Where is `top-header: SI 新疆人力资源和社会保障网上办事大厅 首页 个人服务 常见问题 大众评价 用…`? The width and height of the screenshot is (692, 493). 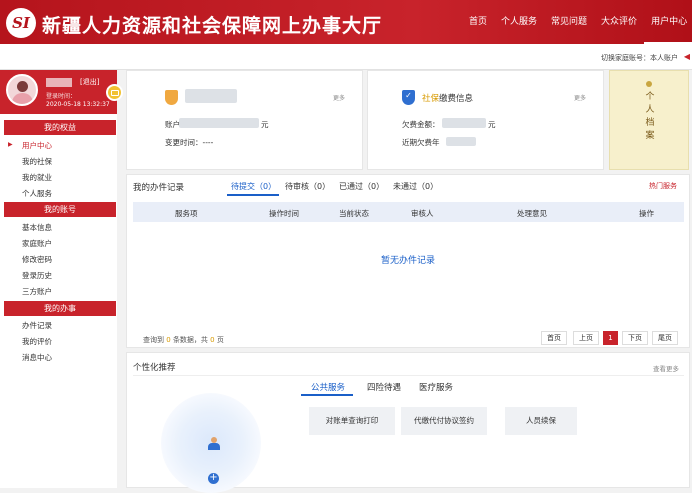 top-header: SI 新疆人力资源和社会保障网上办事大厅 首页 个人服务 常见问题 大众评价 用… is located at coordinates (346, 22).